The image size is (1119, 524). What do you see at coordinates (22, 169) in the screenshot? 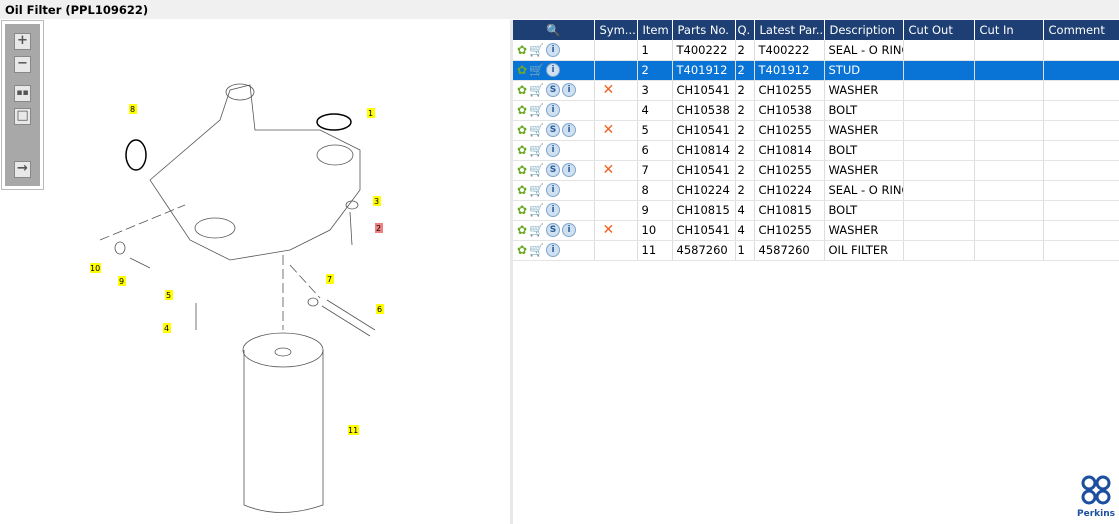
I see `toggle-panel-button: →` at bounding box center [22, 169].